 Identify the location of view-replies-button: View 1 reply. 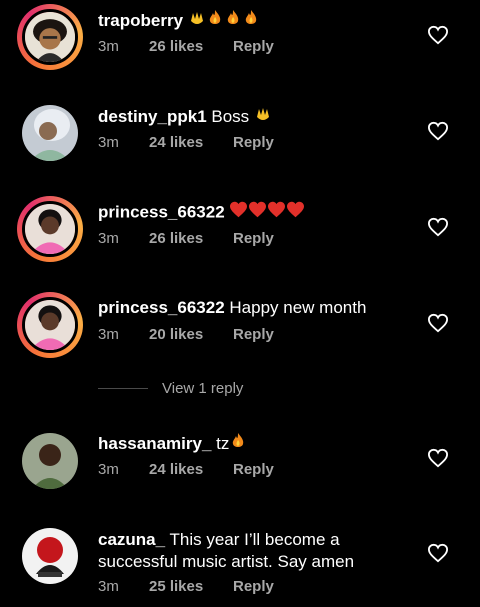
(170, 388).